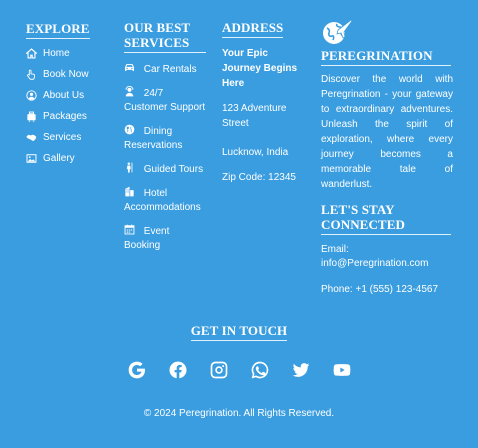 Image resolution: width=478 pixels, height=448 pixels. Describe the element at coordinates (62, 137) in the screenshot. I see `explore-item-label: Services` at that location.